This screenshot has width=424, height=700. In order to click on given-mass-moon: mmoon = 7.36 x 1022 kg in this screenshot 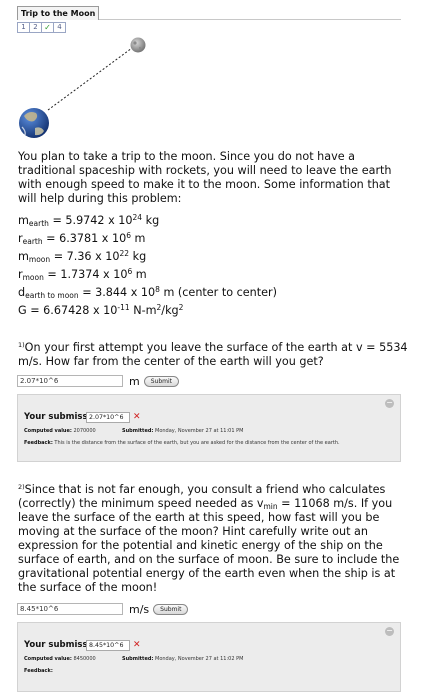, I will do `click(82, 256)`.